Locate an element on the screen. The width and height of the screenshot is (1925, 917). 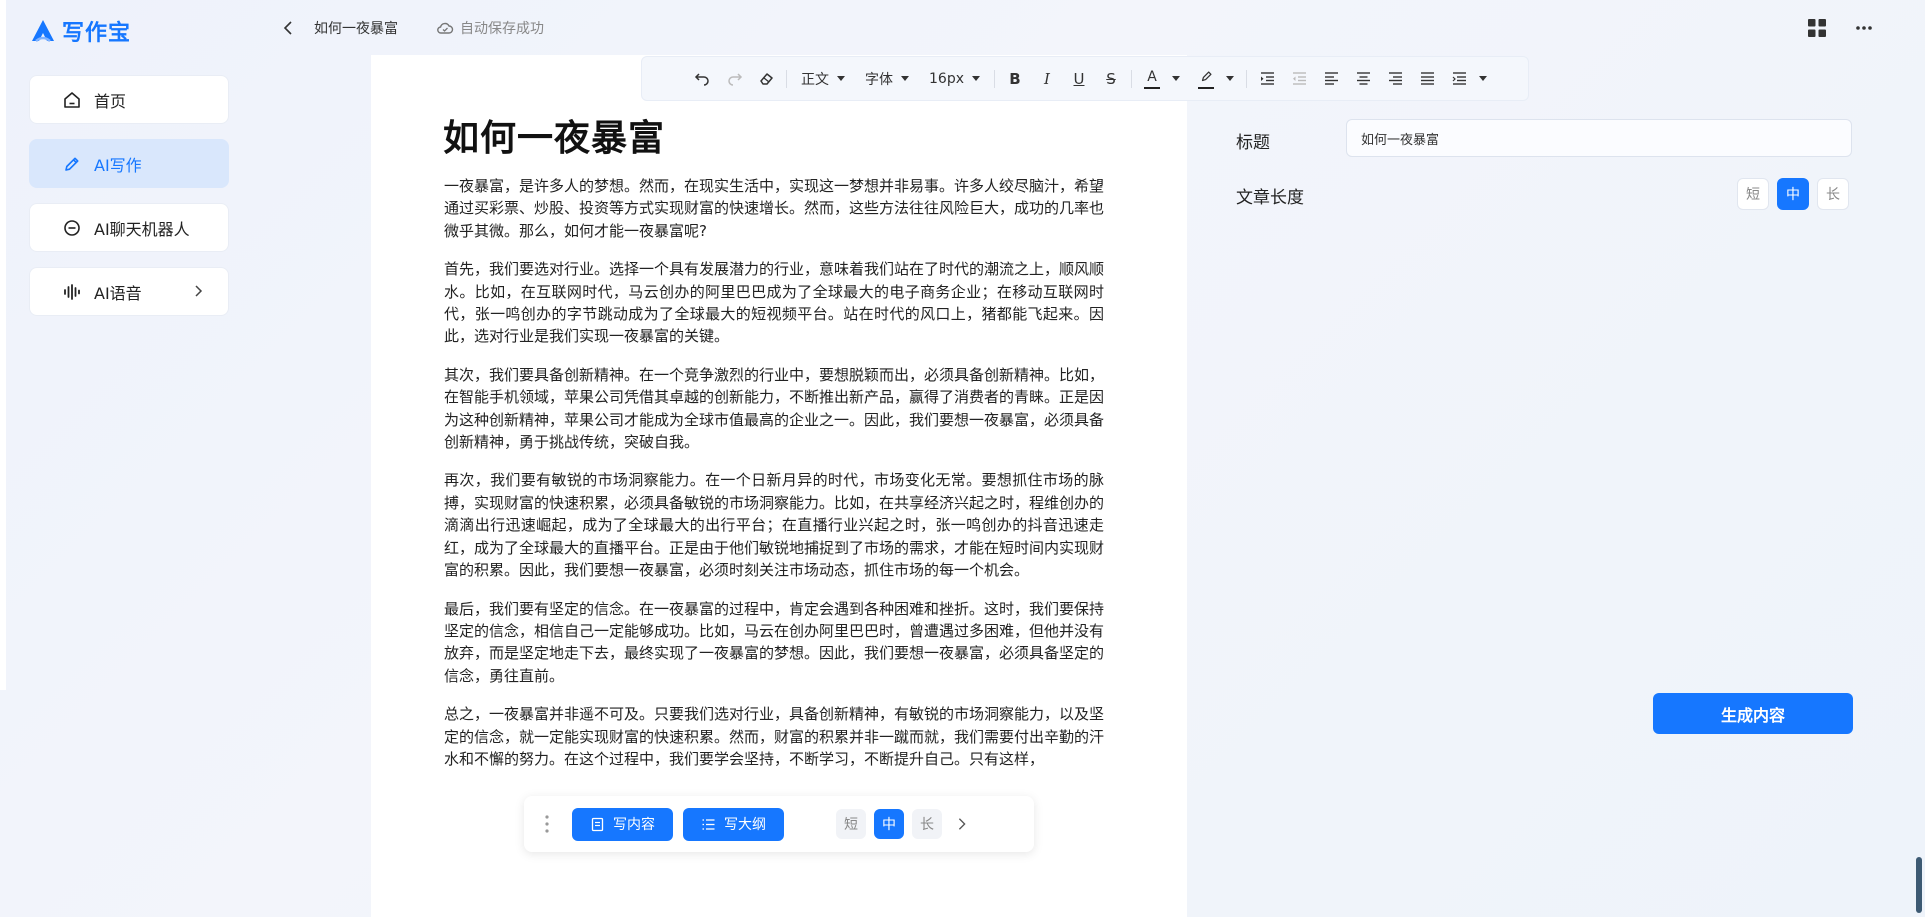
align-center-button is located at coordinates (1363, 79).